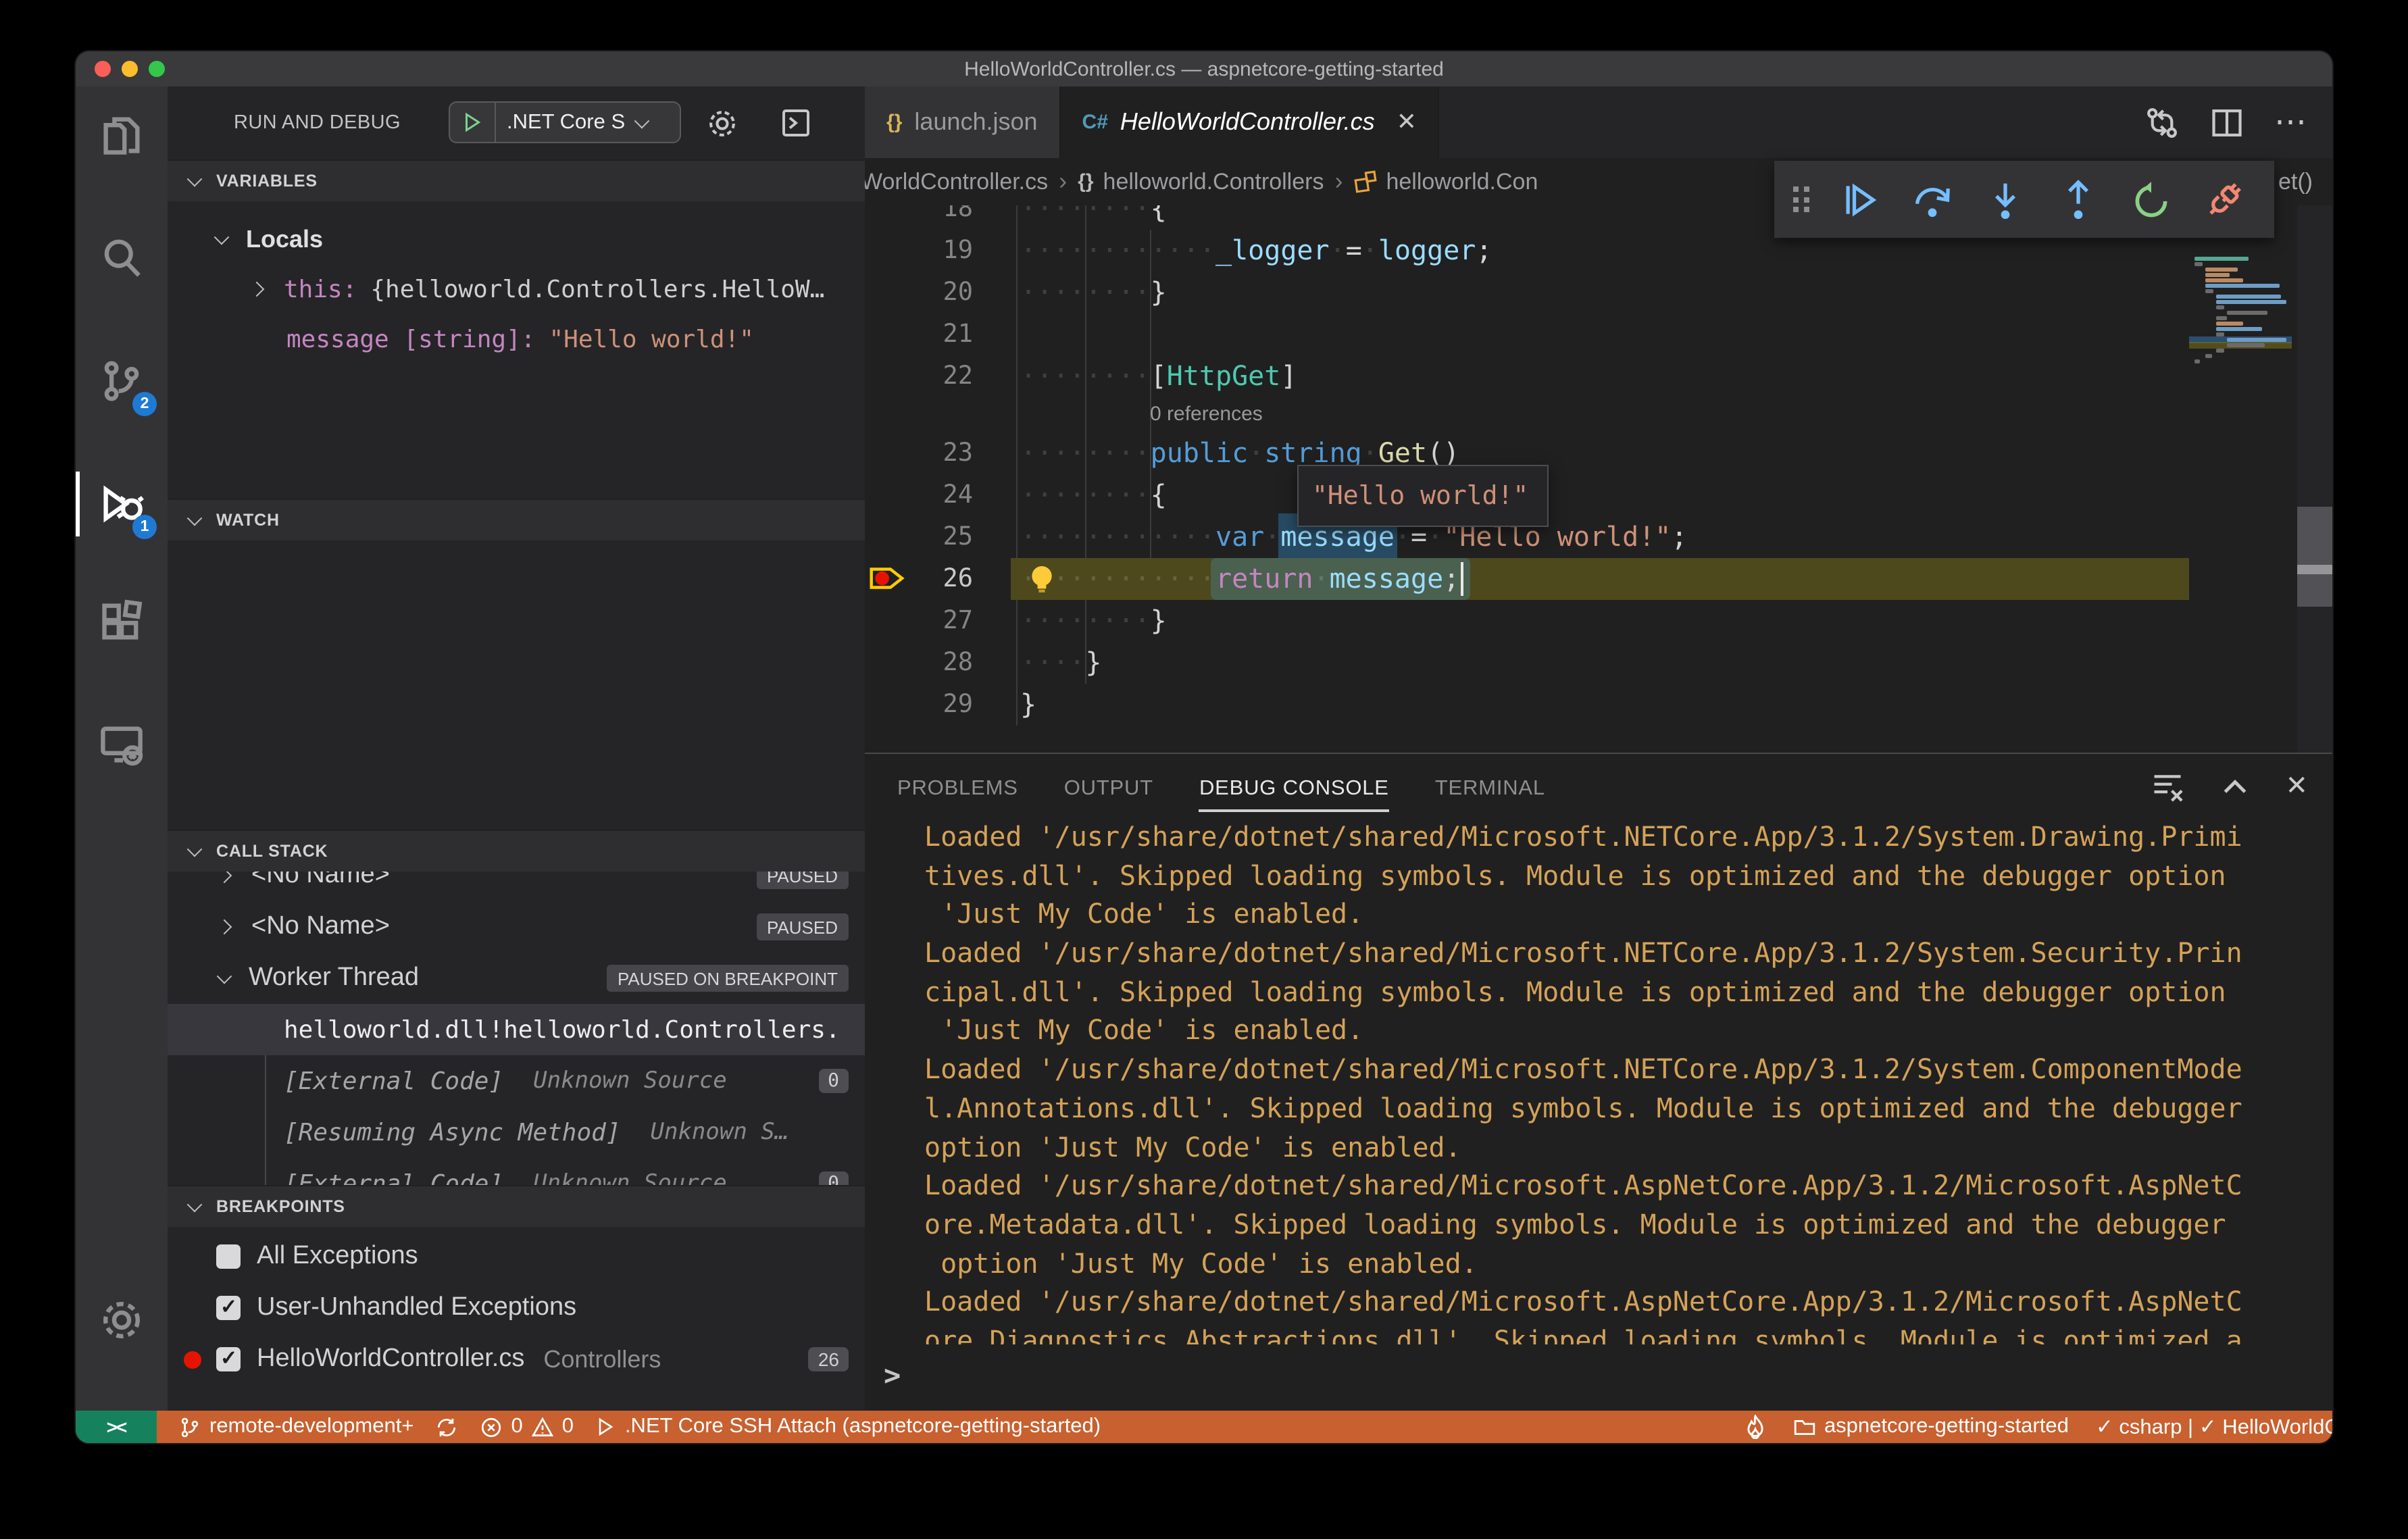 The width and height of the screenshot is (2408, 1539). I want to click on call-stack-section-header: CALL STACK, so click(517, 851).